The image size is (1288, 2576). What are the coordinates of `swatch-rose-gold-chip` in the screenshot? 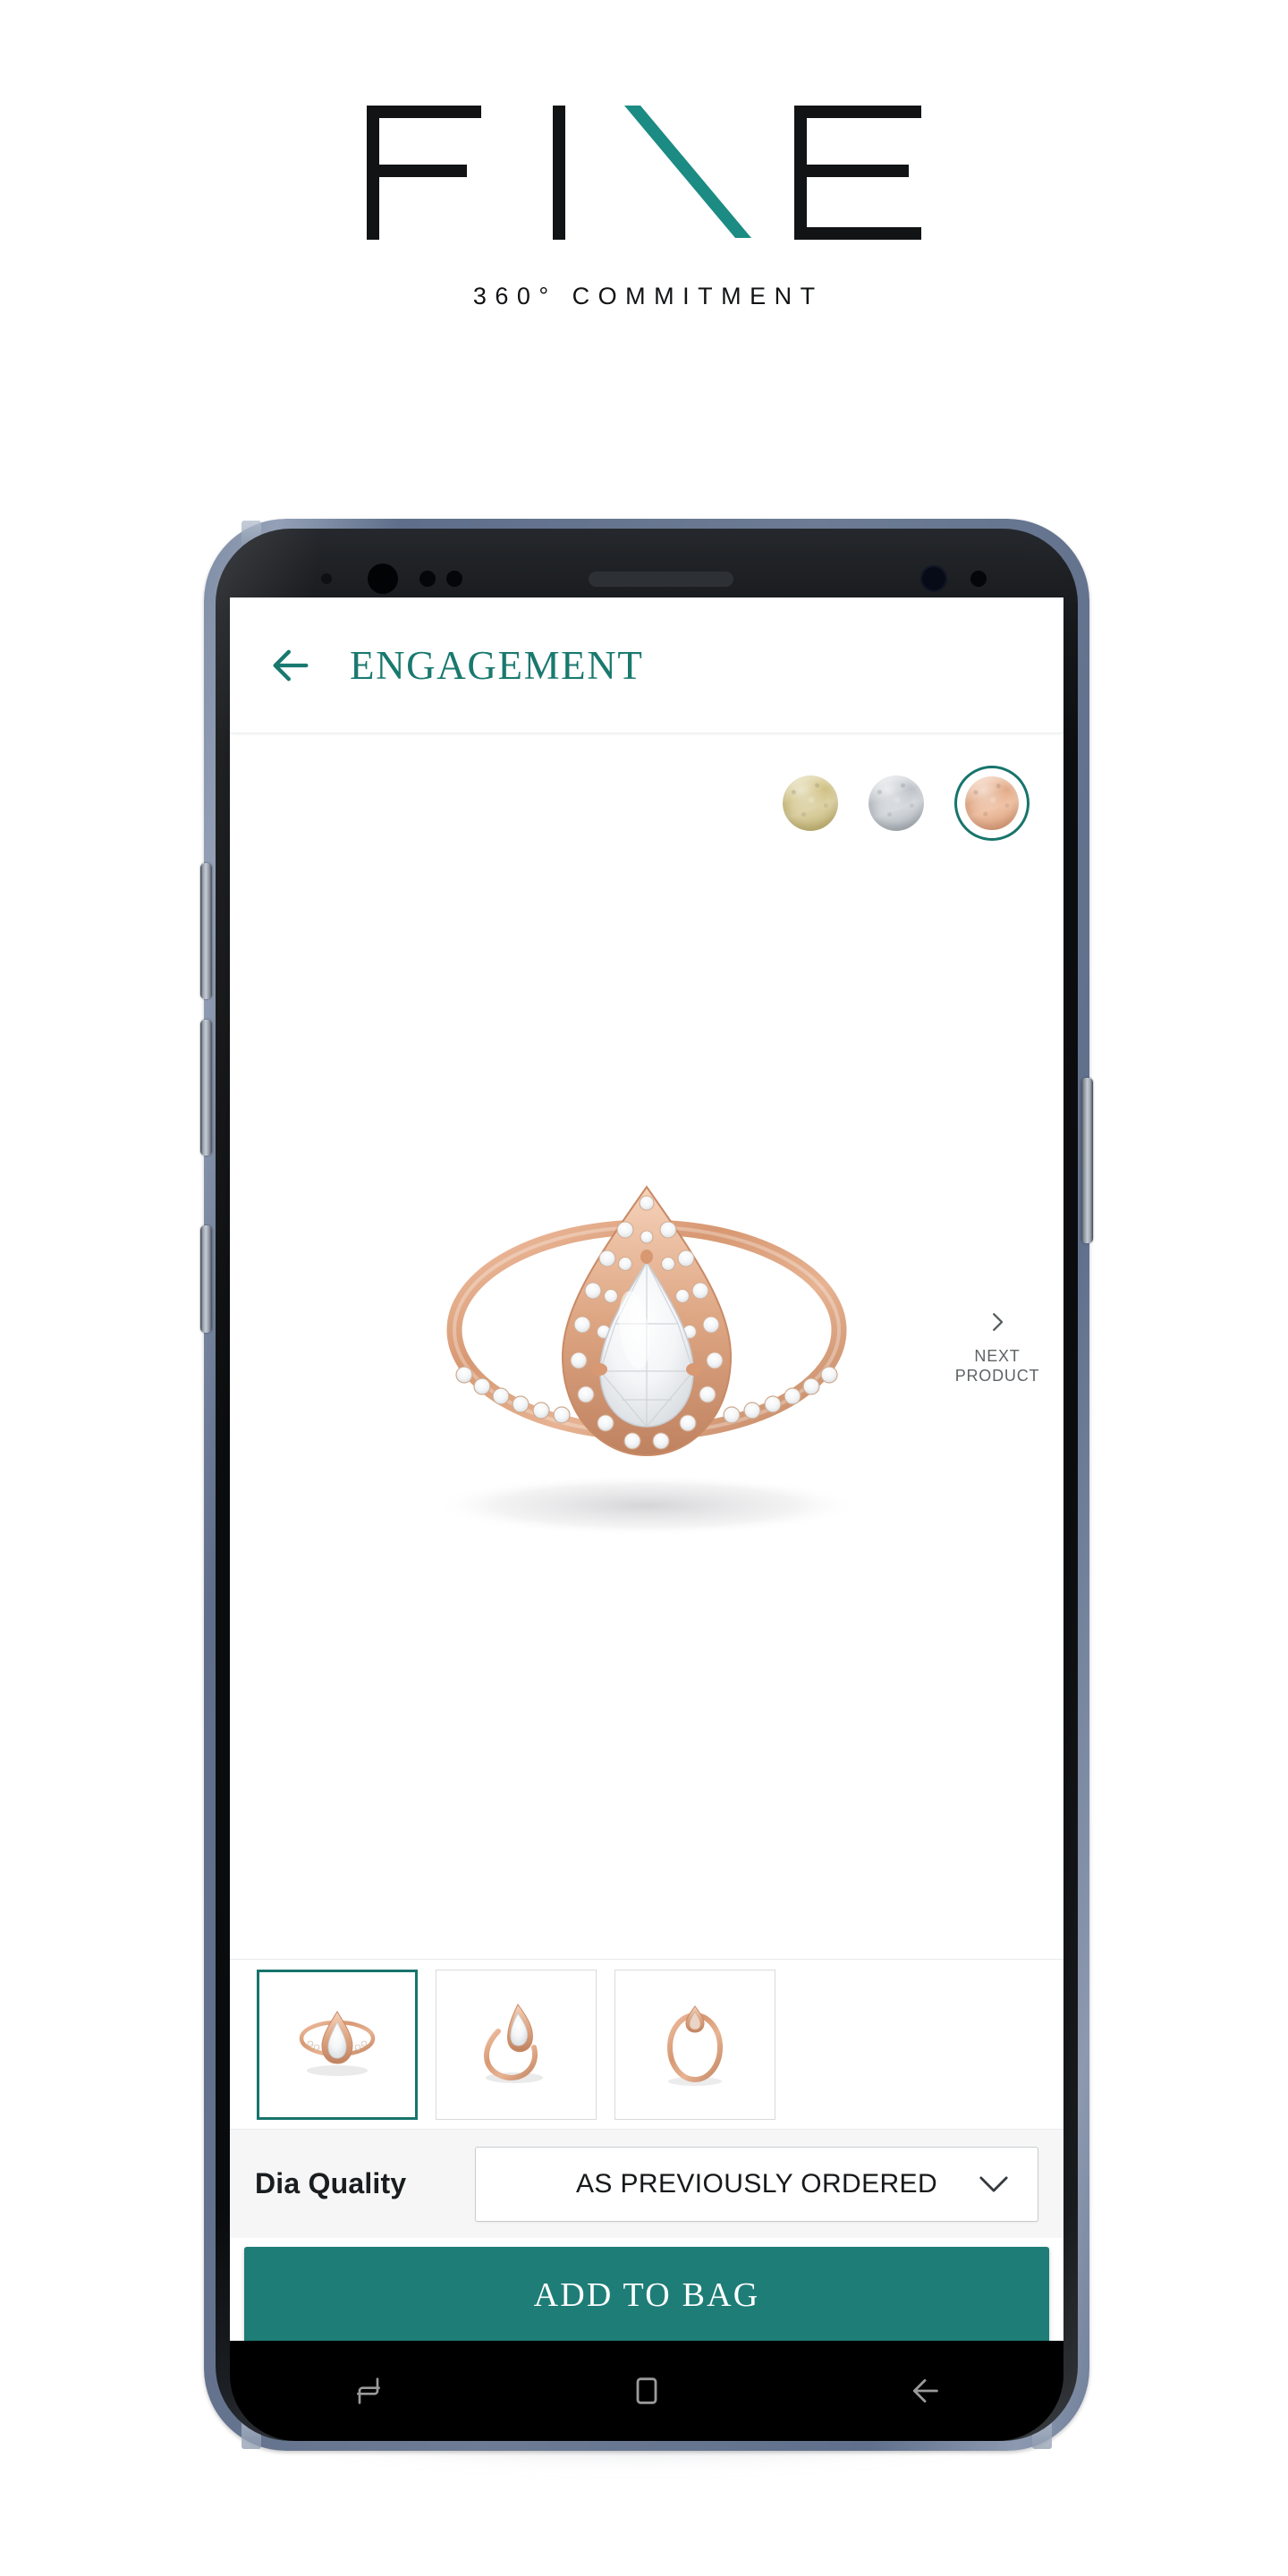 It's located at (992, 803).